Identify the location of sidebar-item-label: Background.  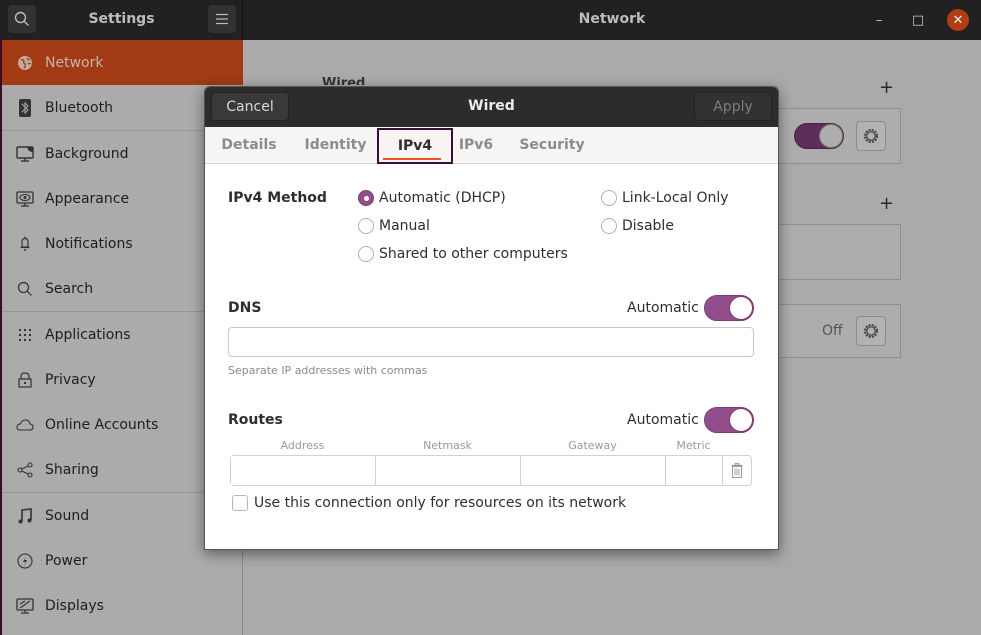
(87, 153).